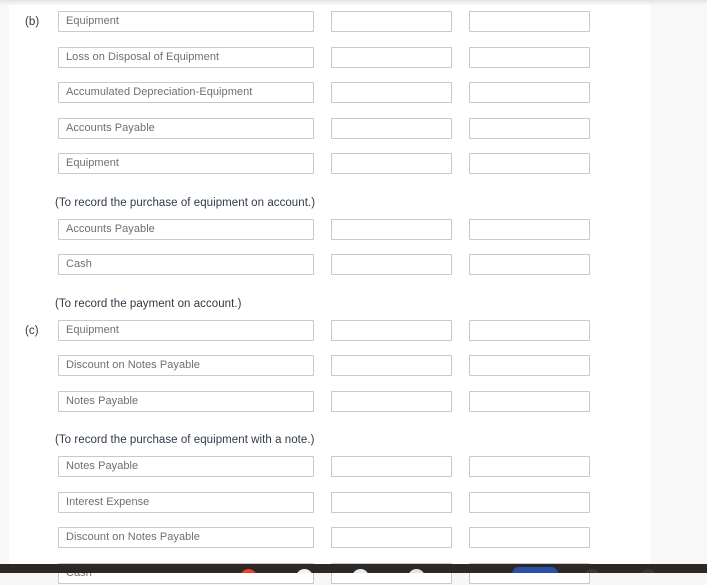 Image resolution: width=707 pixels, height=585 pixels. I want to click on journal-entry-row: Equipment, so click(329, 164).